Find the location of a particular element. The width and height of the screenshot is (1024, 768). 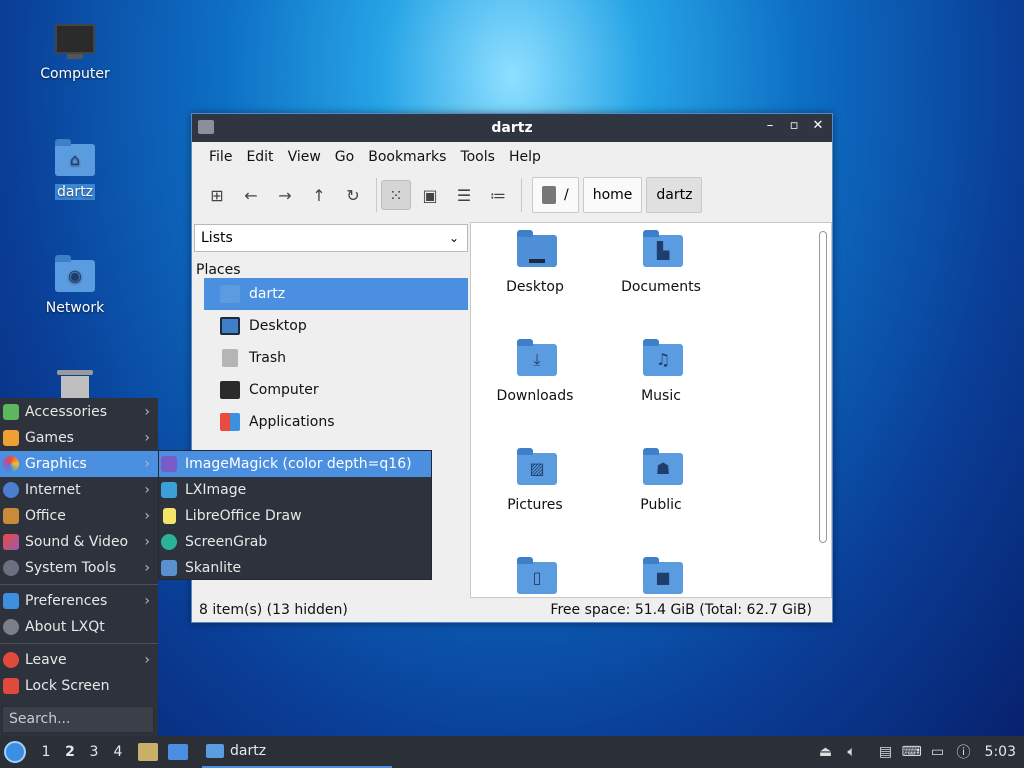

menu-leave: Leave › is located at coordinates (79, 660).